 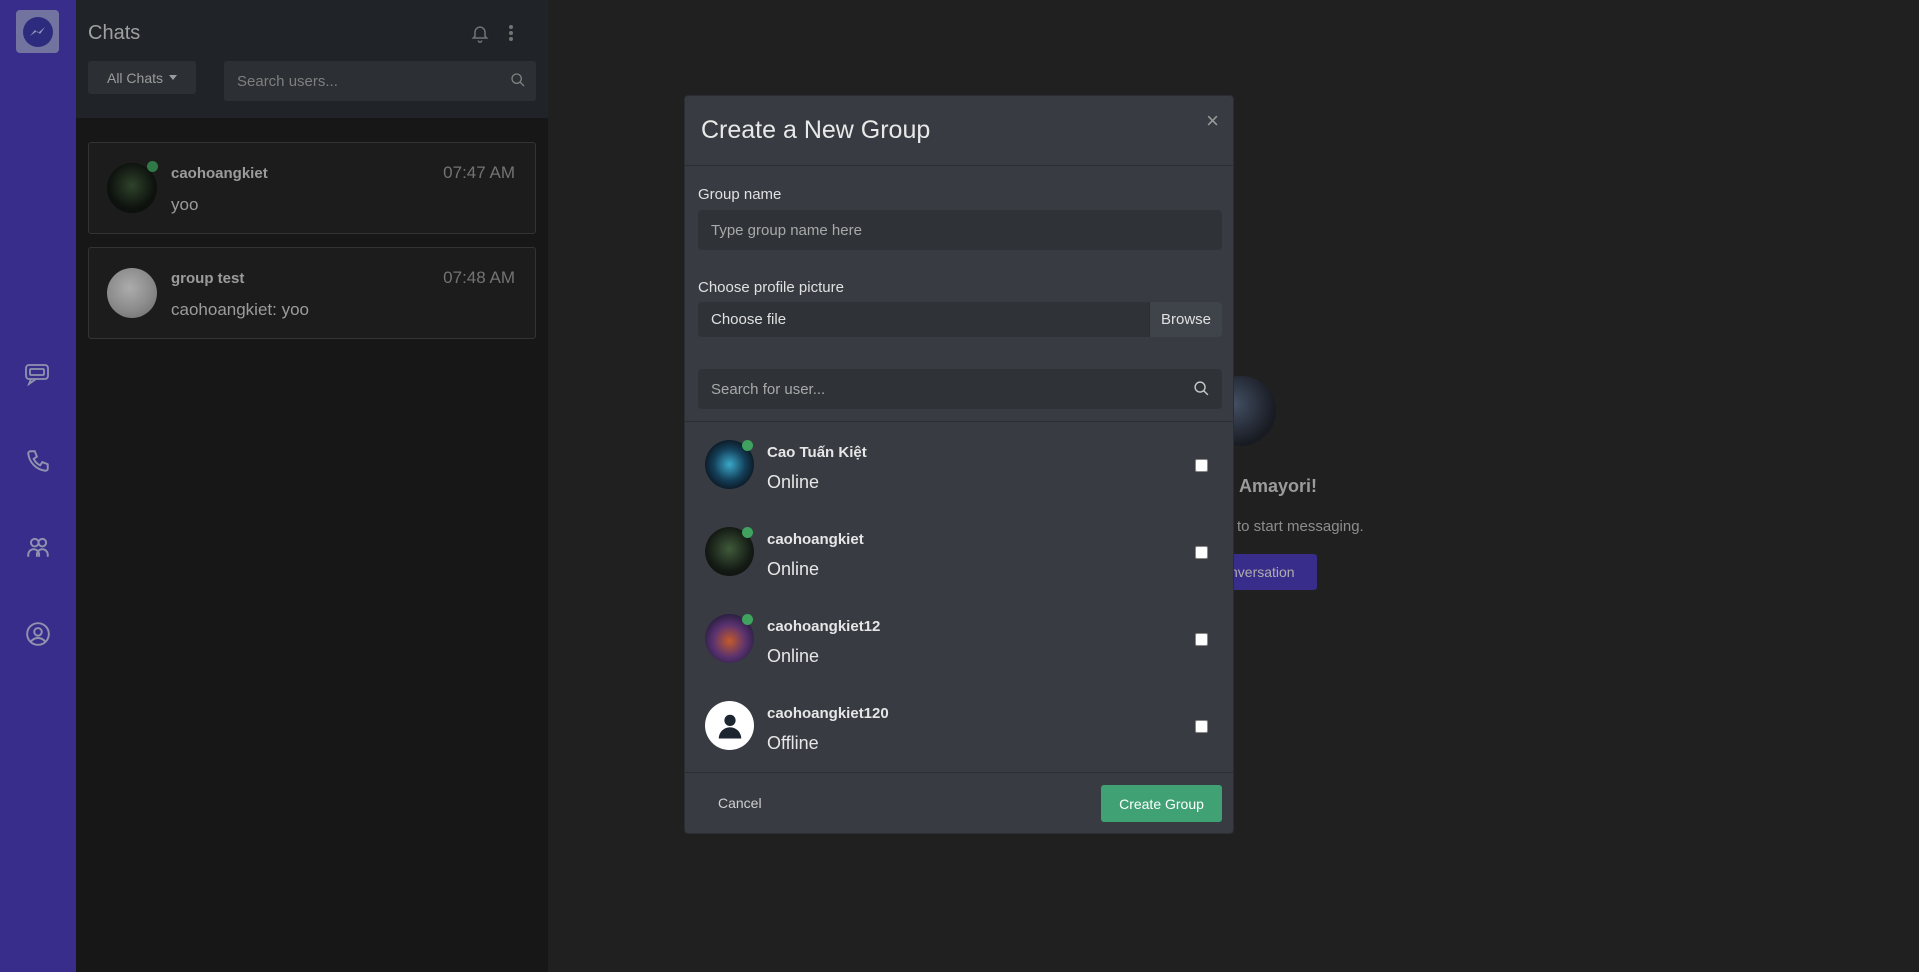 What do you see at coordinates (923, 319) in the screenshot?
I see `choose-file-text: Choose file` at bounding box center [923, 319].